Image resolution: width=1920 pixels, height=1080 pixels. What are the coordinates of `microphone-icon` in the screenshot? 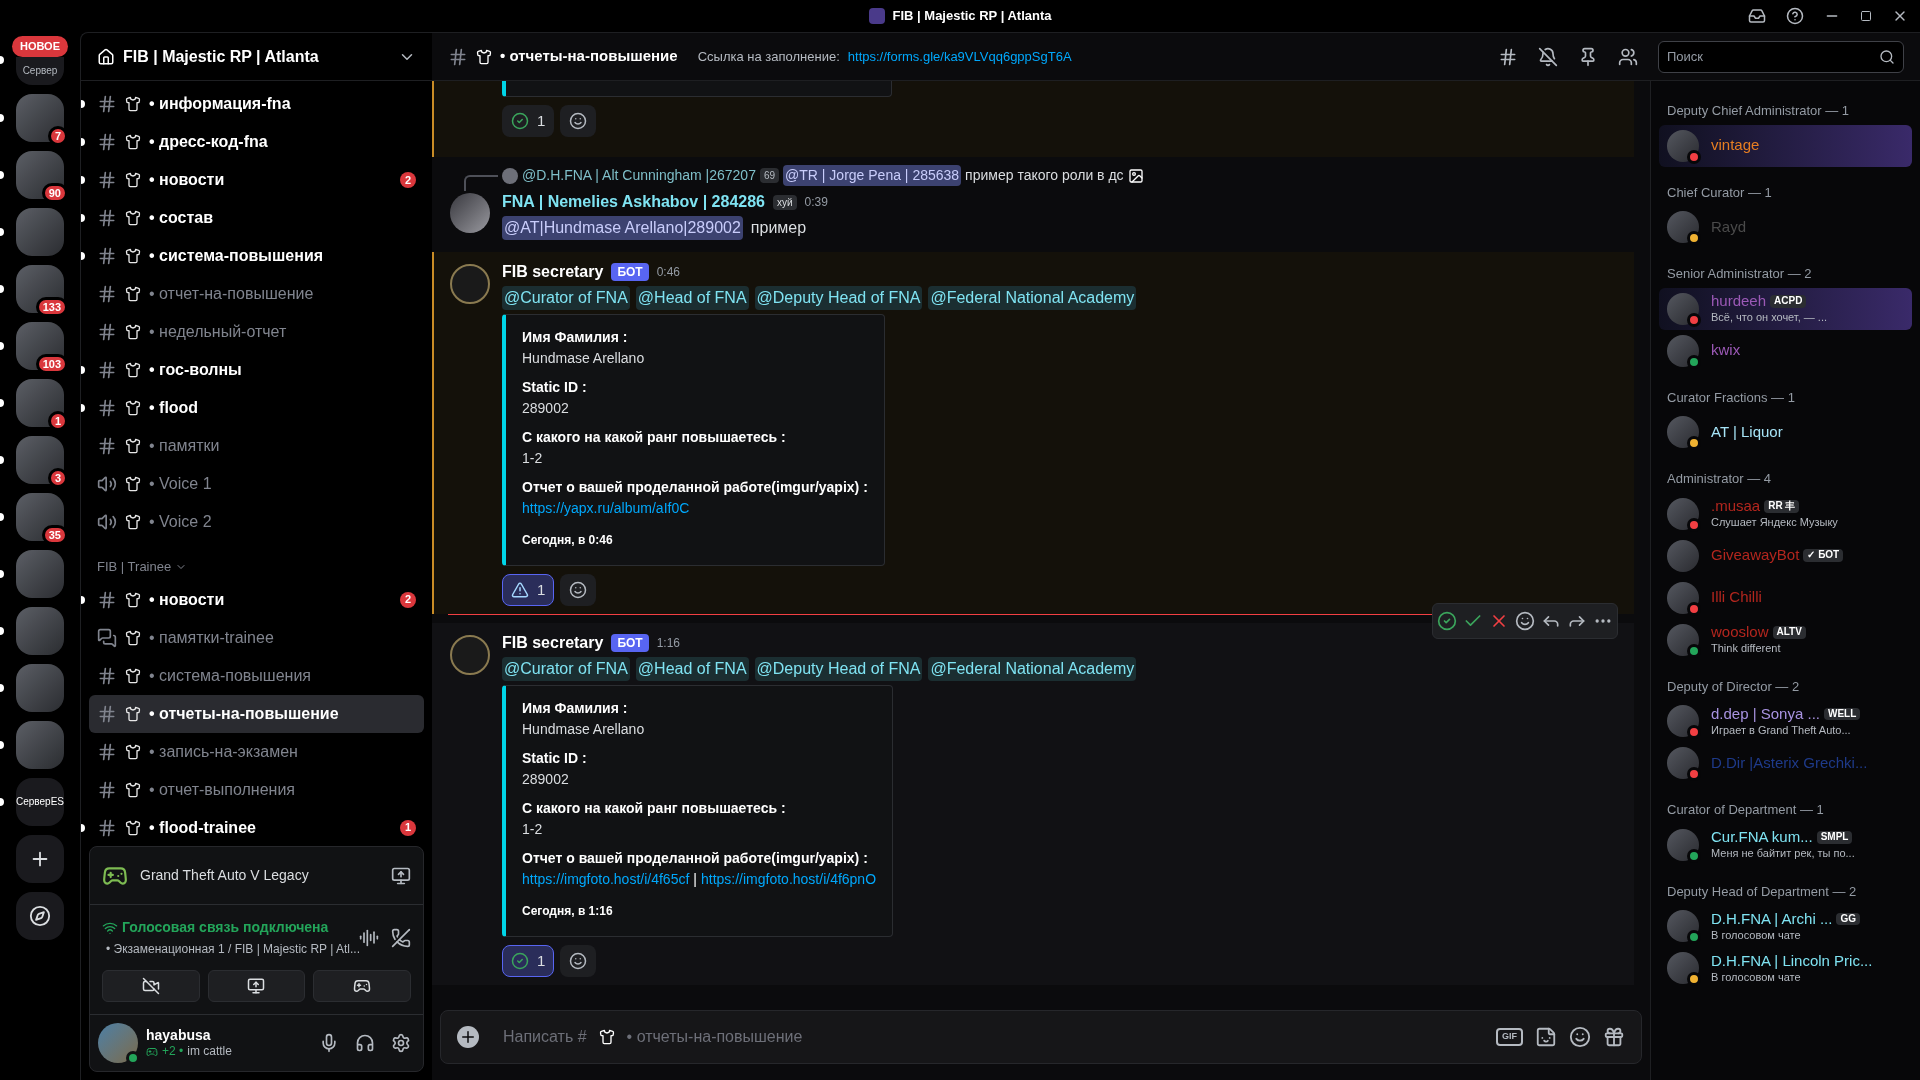 It's located at (329, 1043).